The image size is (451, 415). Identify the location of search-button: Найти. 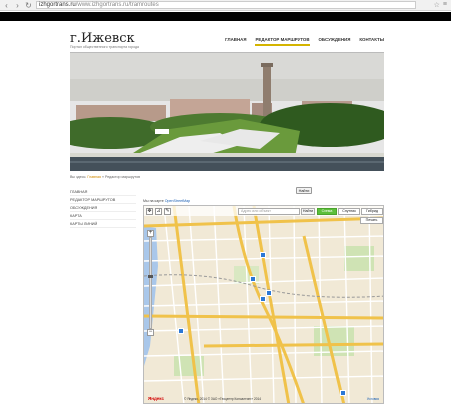
(304, 190).